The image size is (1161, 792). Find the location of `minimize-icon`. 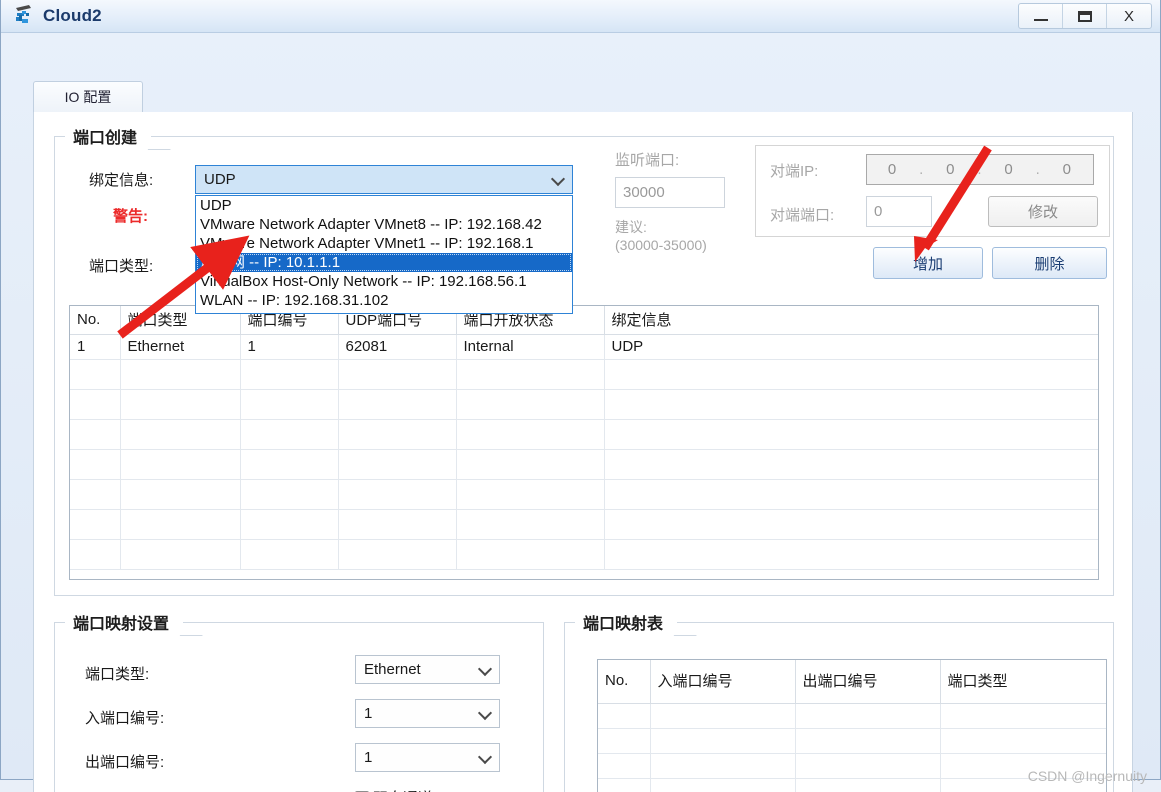

minimize-icon is located at coordinates (1040, 20).